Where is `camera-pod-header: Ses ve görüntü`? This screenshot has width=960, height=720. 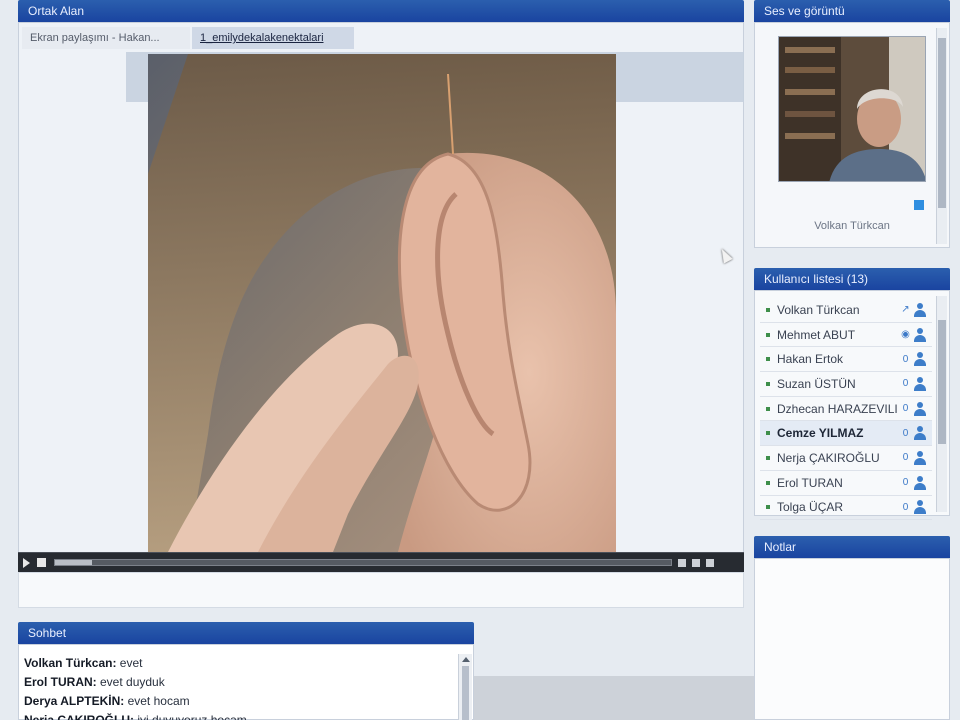
camera-pod-header: Ses ve görüntü is located at coordinates (852, 11).